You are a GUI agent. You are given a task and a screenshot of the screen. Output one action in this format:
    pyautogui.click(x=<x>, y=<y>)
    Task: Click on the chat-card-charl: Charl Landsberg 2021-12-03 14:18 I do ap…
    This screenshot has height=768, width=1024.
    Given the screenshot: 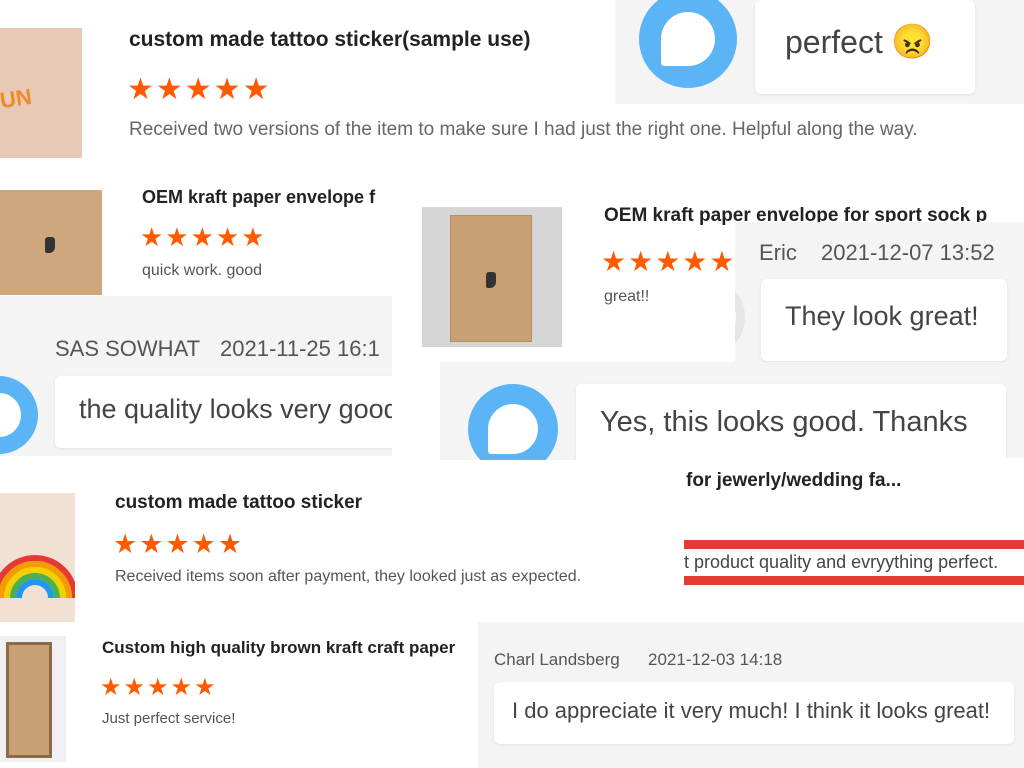 What is the action you would take?
    pyautogui.click(x=751, y=695)
    